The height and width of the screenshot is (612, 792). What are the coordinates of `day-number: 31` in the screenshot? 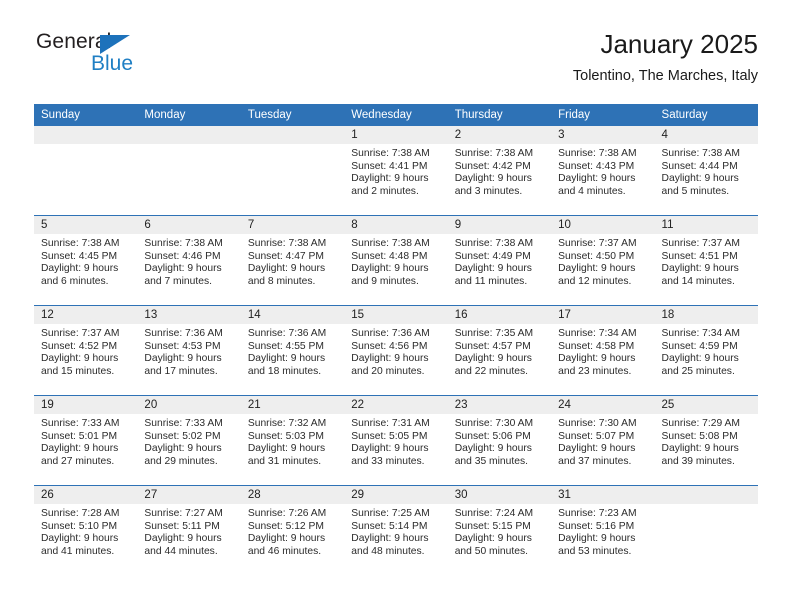 It's located at (603, 495).